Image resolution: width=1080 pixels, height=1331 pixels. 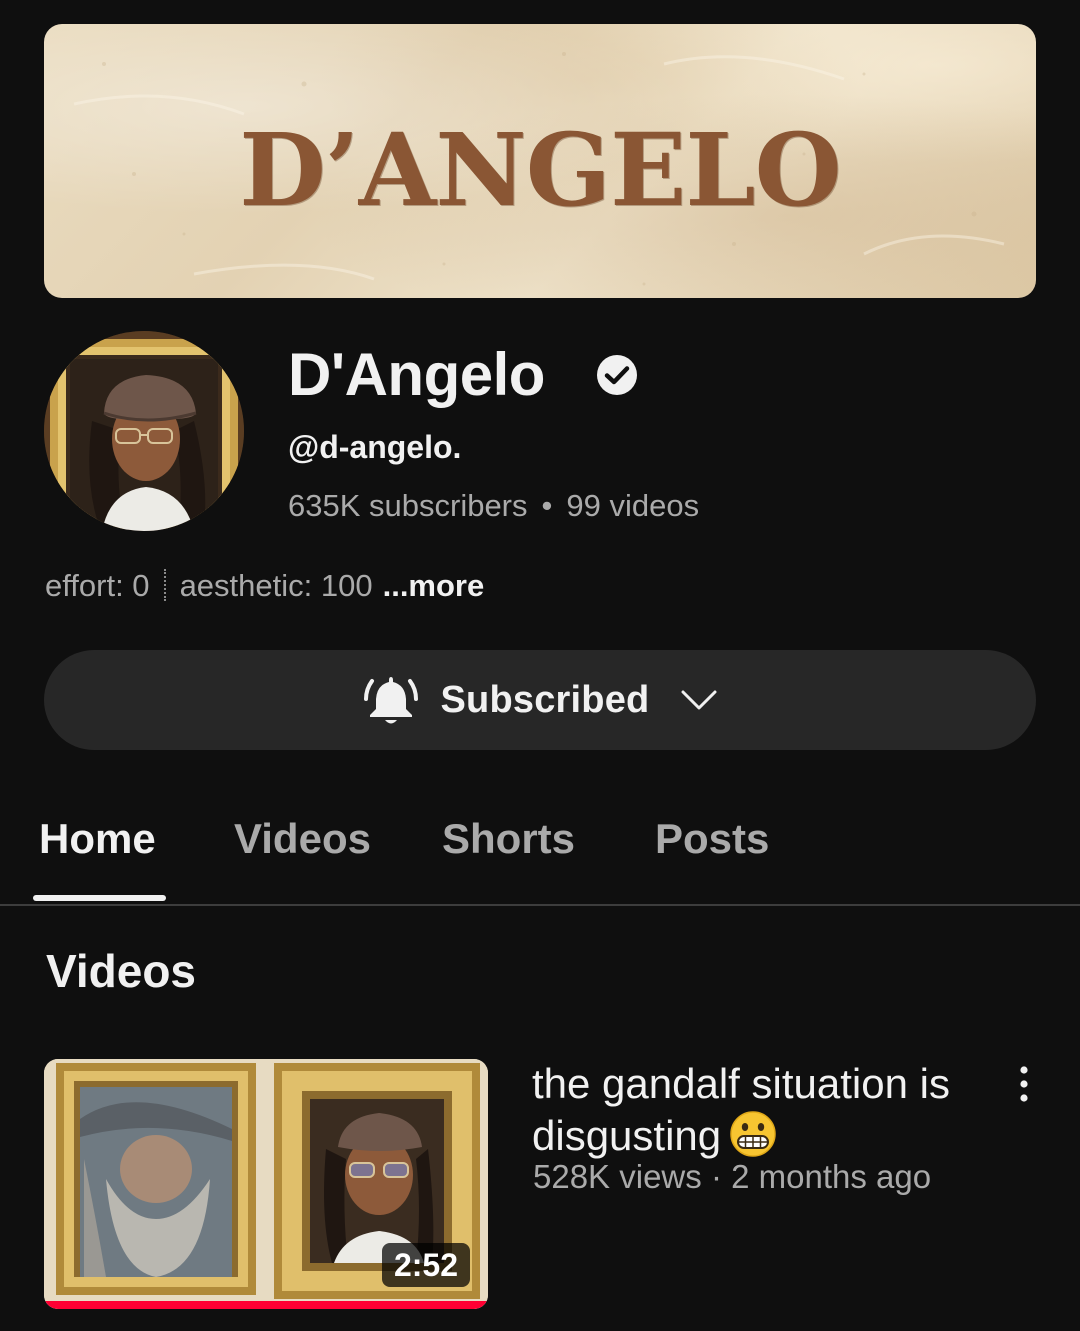 What do you see at coordinates (831, 1176) in the screenshot?
I see `video-age: 2 months ago` at bounding box center [831, 1176].